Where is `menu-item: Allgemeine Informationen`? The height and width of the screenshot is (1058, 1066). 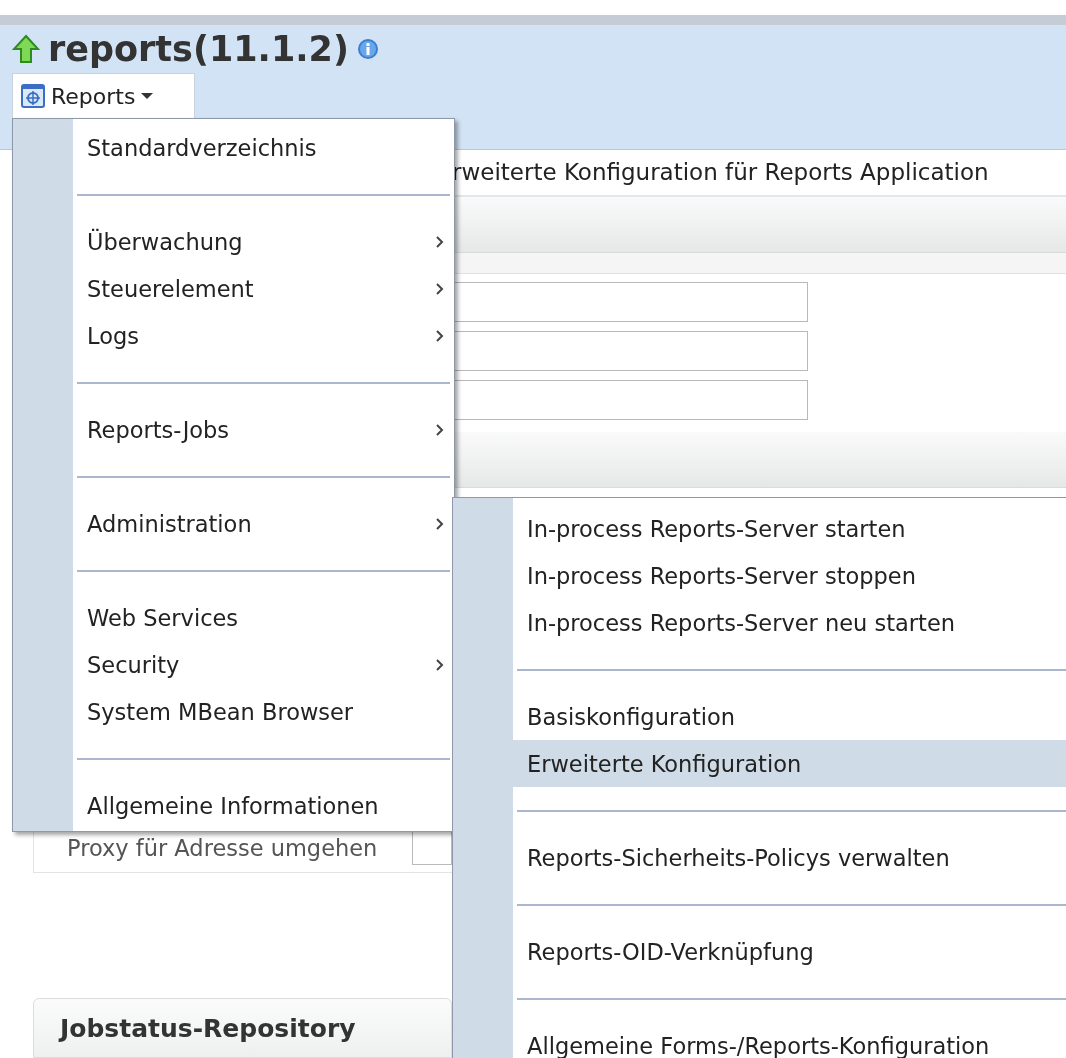 menu-item: Allgemeine Informationen is located at coordinates (233, 805).